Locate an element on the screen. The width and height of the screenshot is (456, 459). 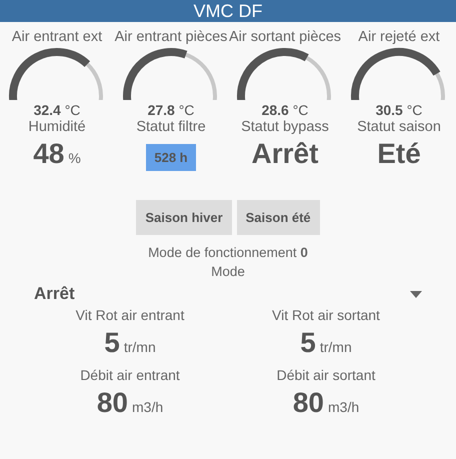
gauge-label: Air rejeté ext is located at coordinates (399, 37).